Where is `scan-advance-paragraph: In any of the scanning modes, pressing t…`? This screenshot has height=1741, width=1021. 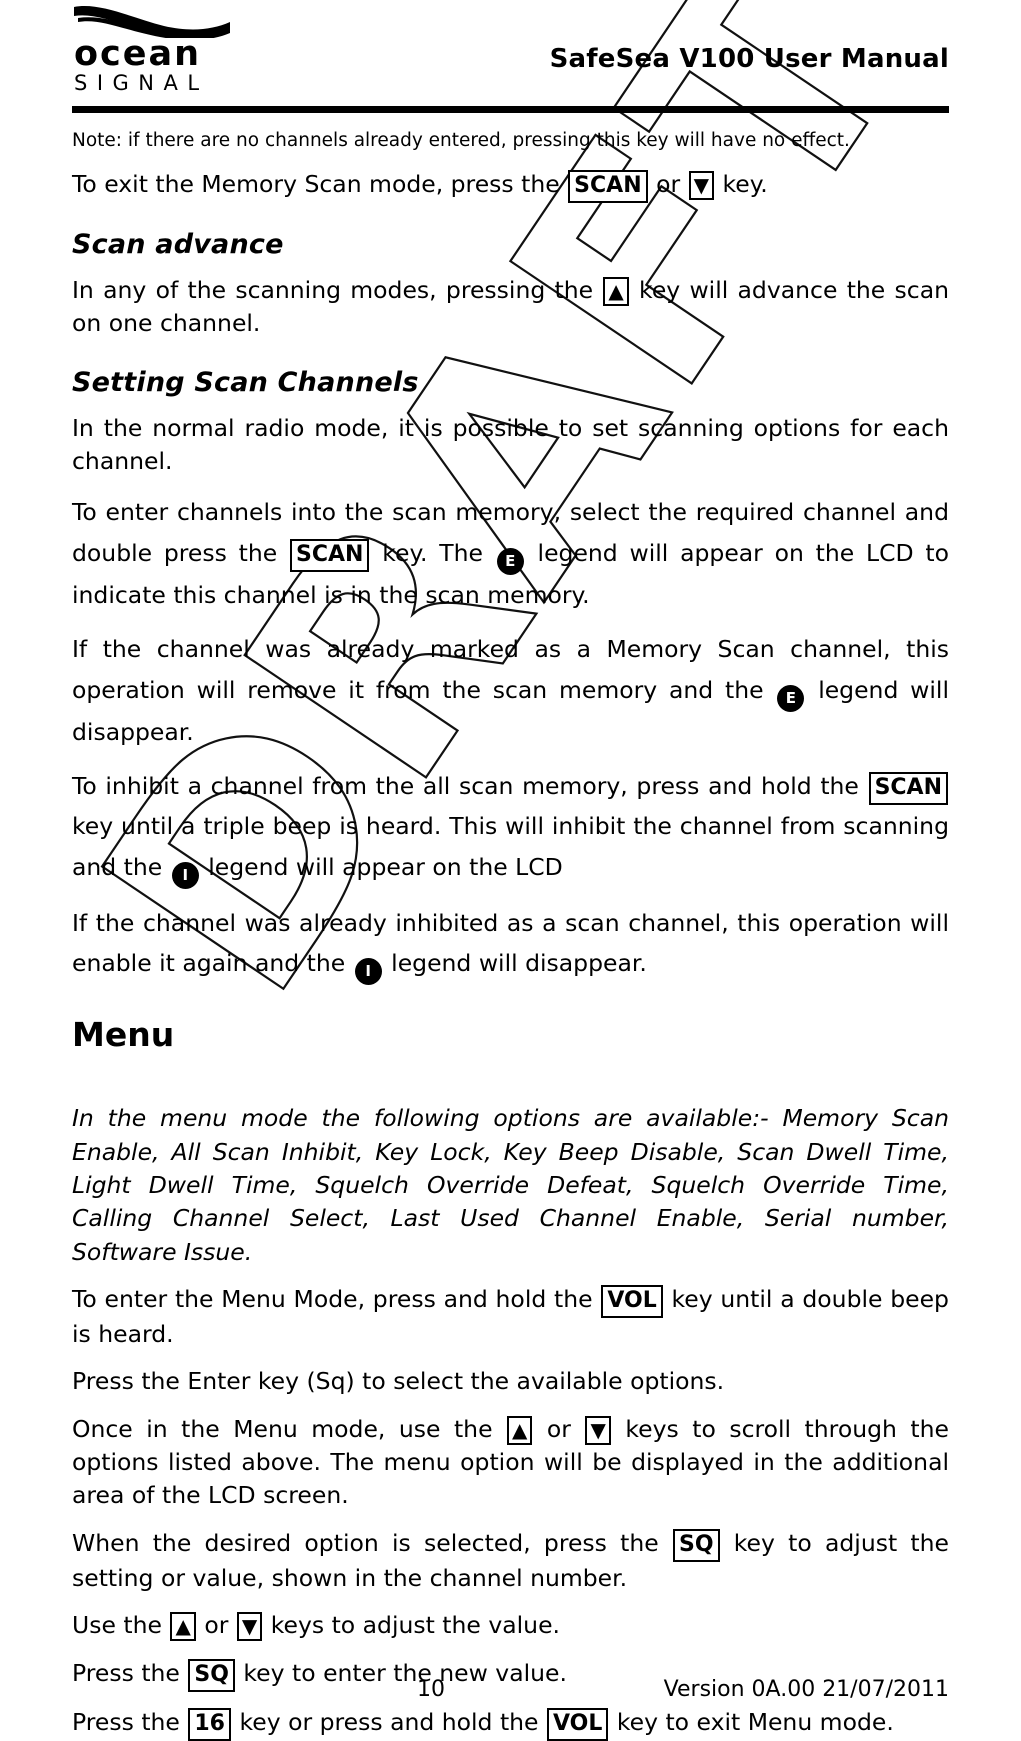 scan-advance-paragraph: In any of the scanning modes, pressing t… is located at coordinates (510, 307).